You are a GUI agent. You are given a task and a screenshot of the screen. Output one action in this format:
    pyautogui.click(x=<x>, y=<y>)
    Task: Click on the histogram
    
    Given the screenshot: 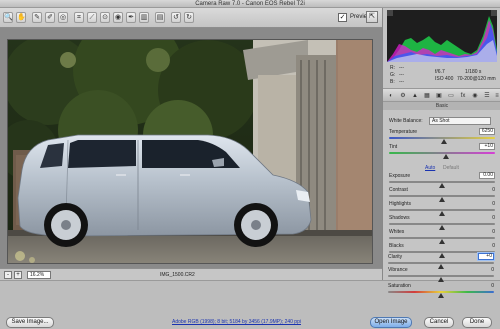 What is the action you would take?
    pyautogui.click(x=442, y=36)
    